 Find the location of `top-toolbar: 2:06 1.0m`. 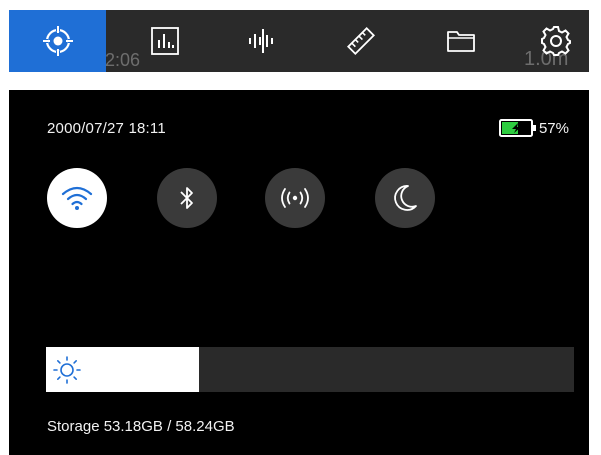

top-toolbar: 2:06 1.0m is located at coordinates (299, 41).